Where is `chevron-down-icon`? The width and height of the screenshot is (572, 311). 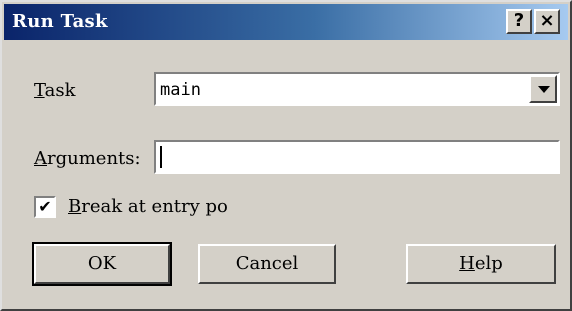 chevron-down-icon is located at coordinates (544, 89).